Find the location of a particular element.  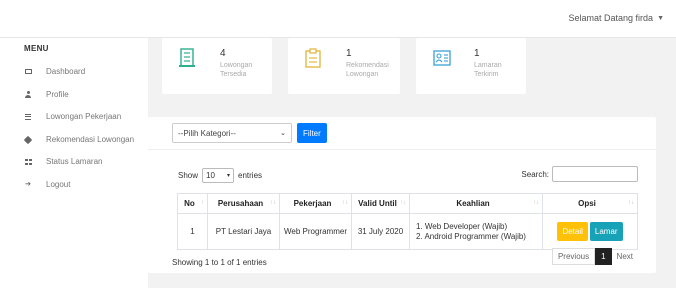

skill-item: 1. Web Developer (Wajib) is located at coordinates (462, 226).